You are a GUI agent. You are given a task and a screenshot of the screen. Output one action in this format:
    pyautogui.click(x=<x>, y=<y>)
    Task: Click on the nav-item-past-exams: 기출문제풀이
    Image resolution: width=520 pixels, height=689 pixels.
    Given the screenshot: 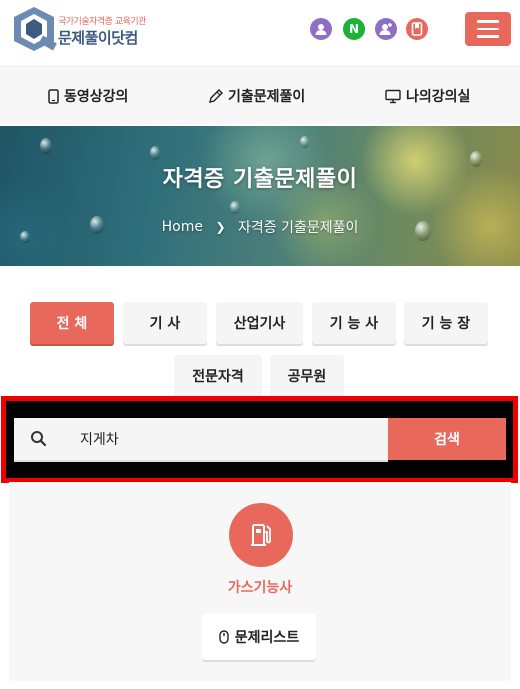 What is the action you would take?
    pyautogui.click(x=256, y=96)
    